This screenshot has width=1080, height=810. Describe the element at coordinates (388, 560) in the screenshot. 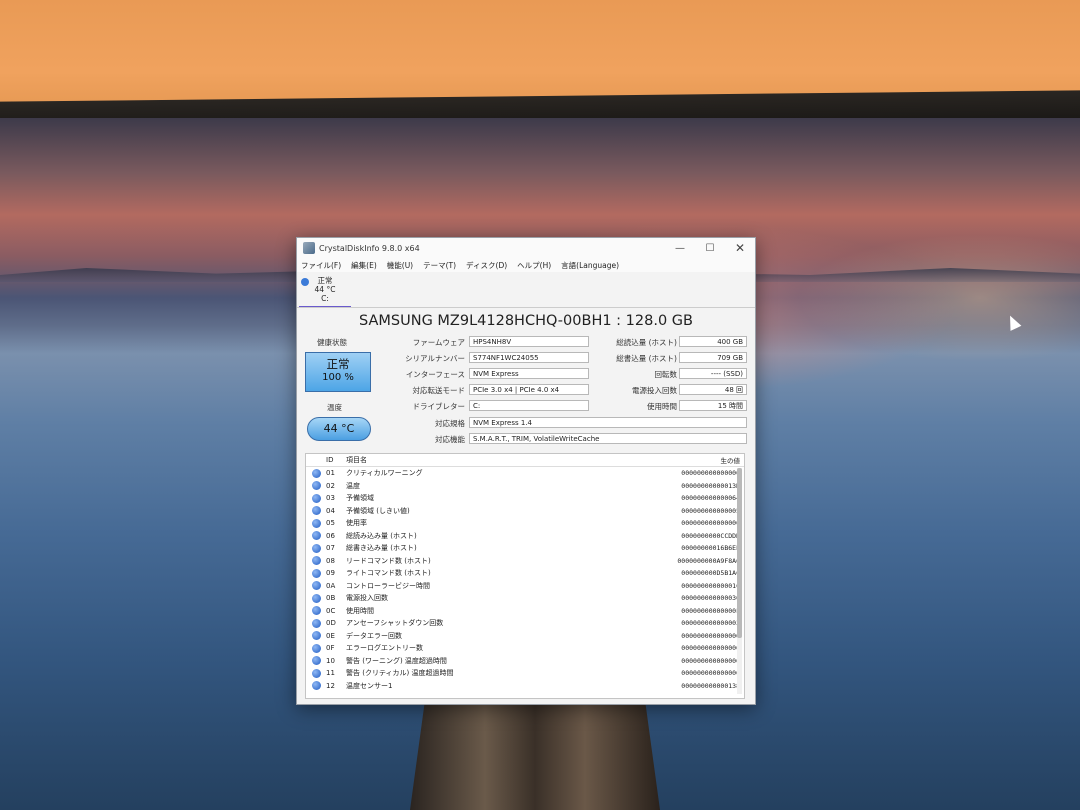

I see `row-name: リードコマンド数 (ホスト)` at that location.